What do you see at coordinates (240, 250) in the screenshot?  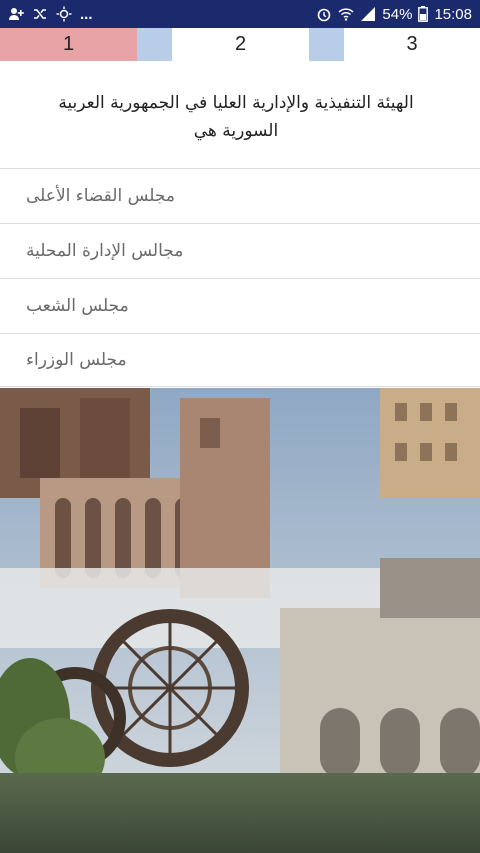 I see `answer-option-2: مجالس الإدارة المحلية` at bounding box center [240, 250].